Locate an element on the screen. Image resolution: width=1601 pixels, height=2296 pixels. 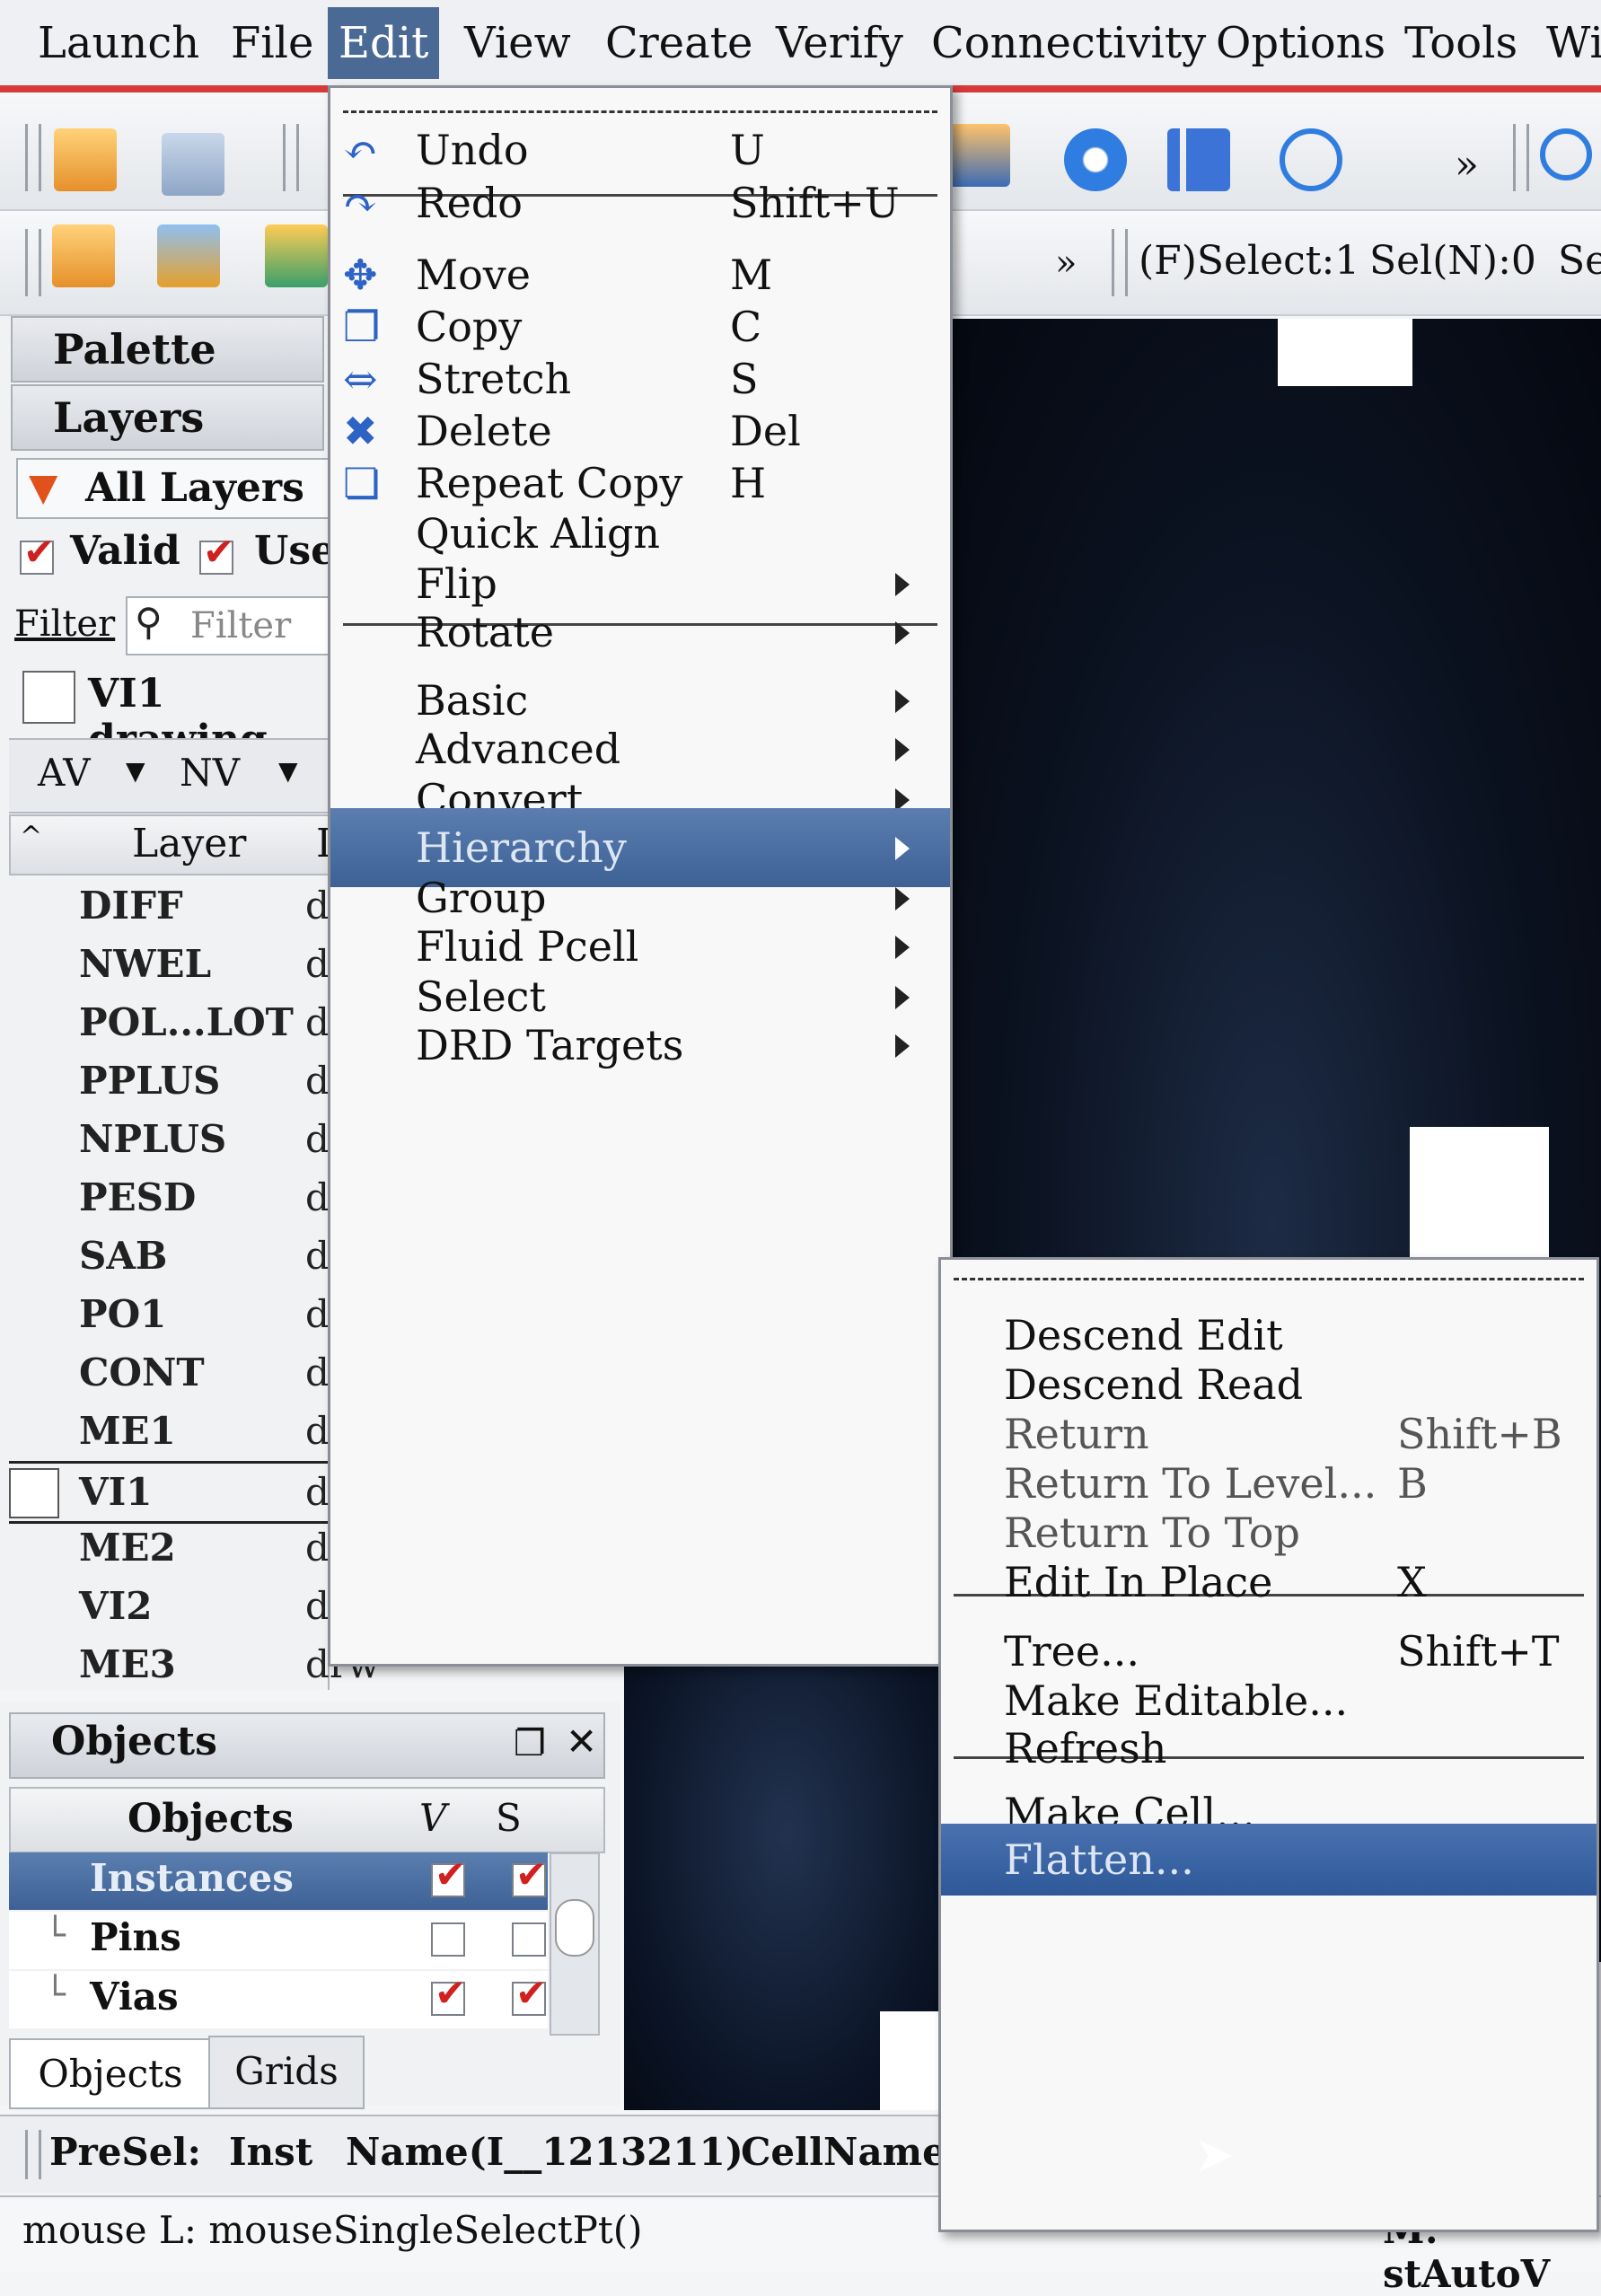
menu-item-shortcut: Shift+U is located at coordinates (815, 203).